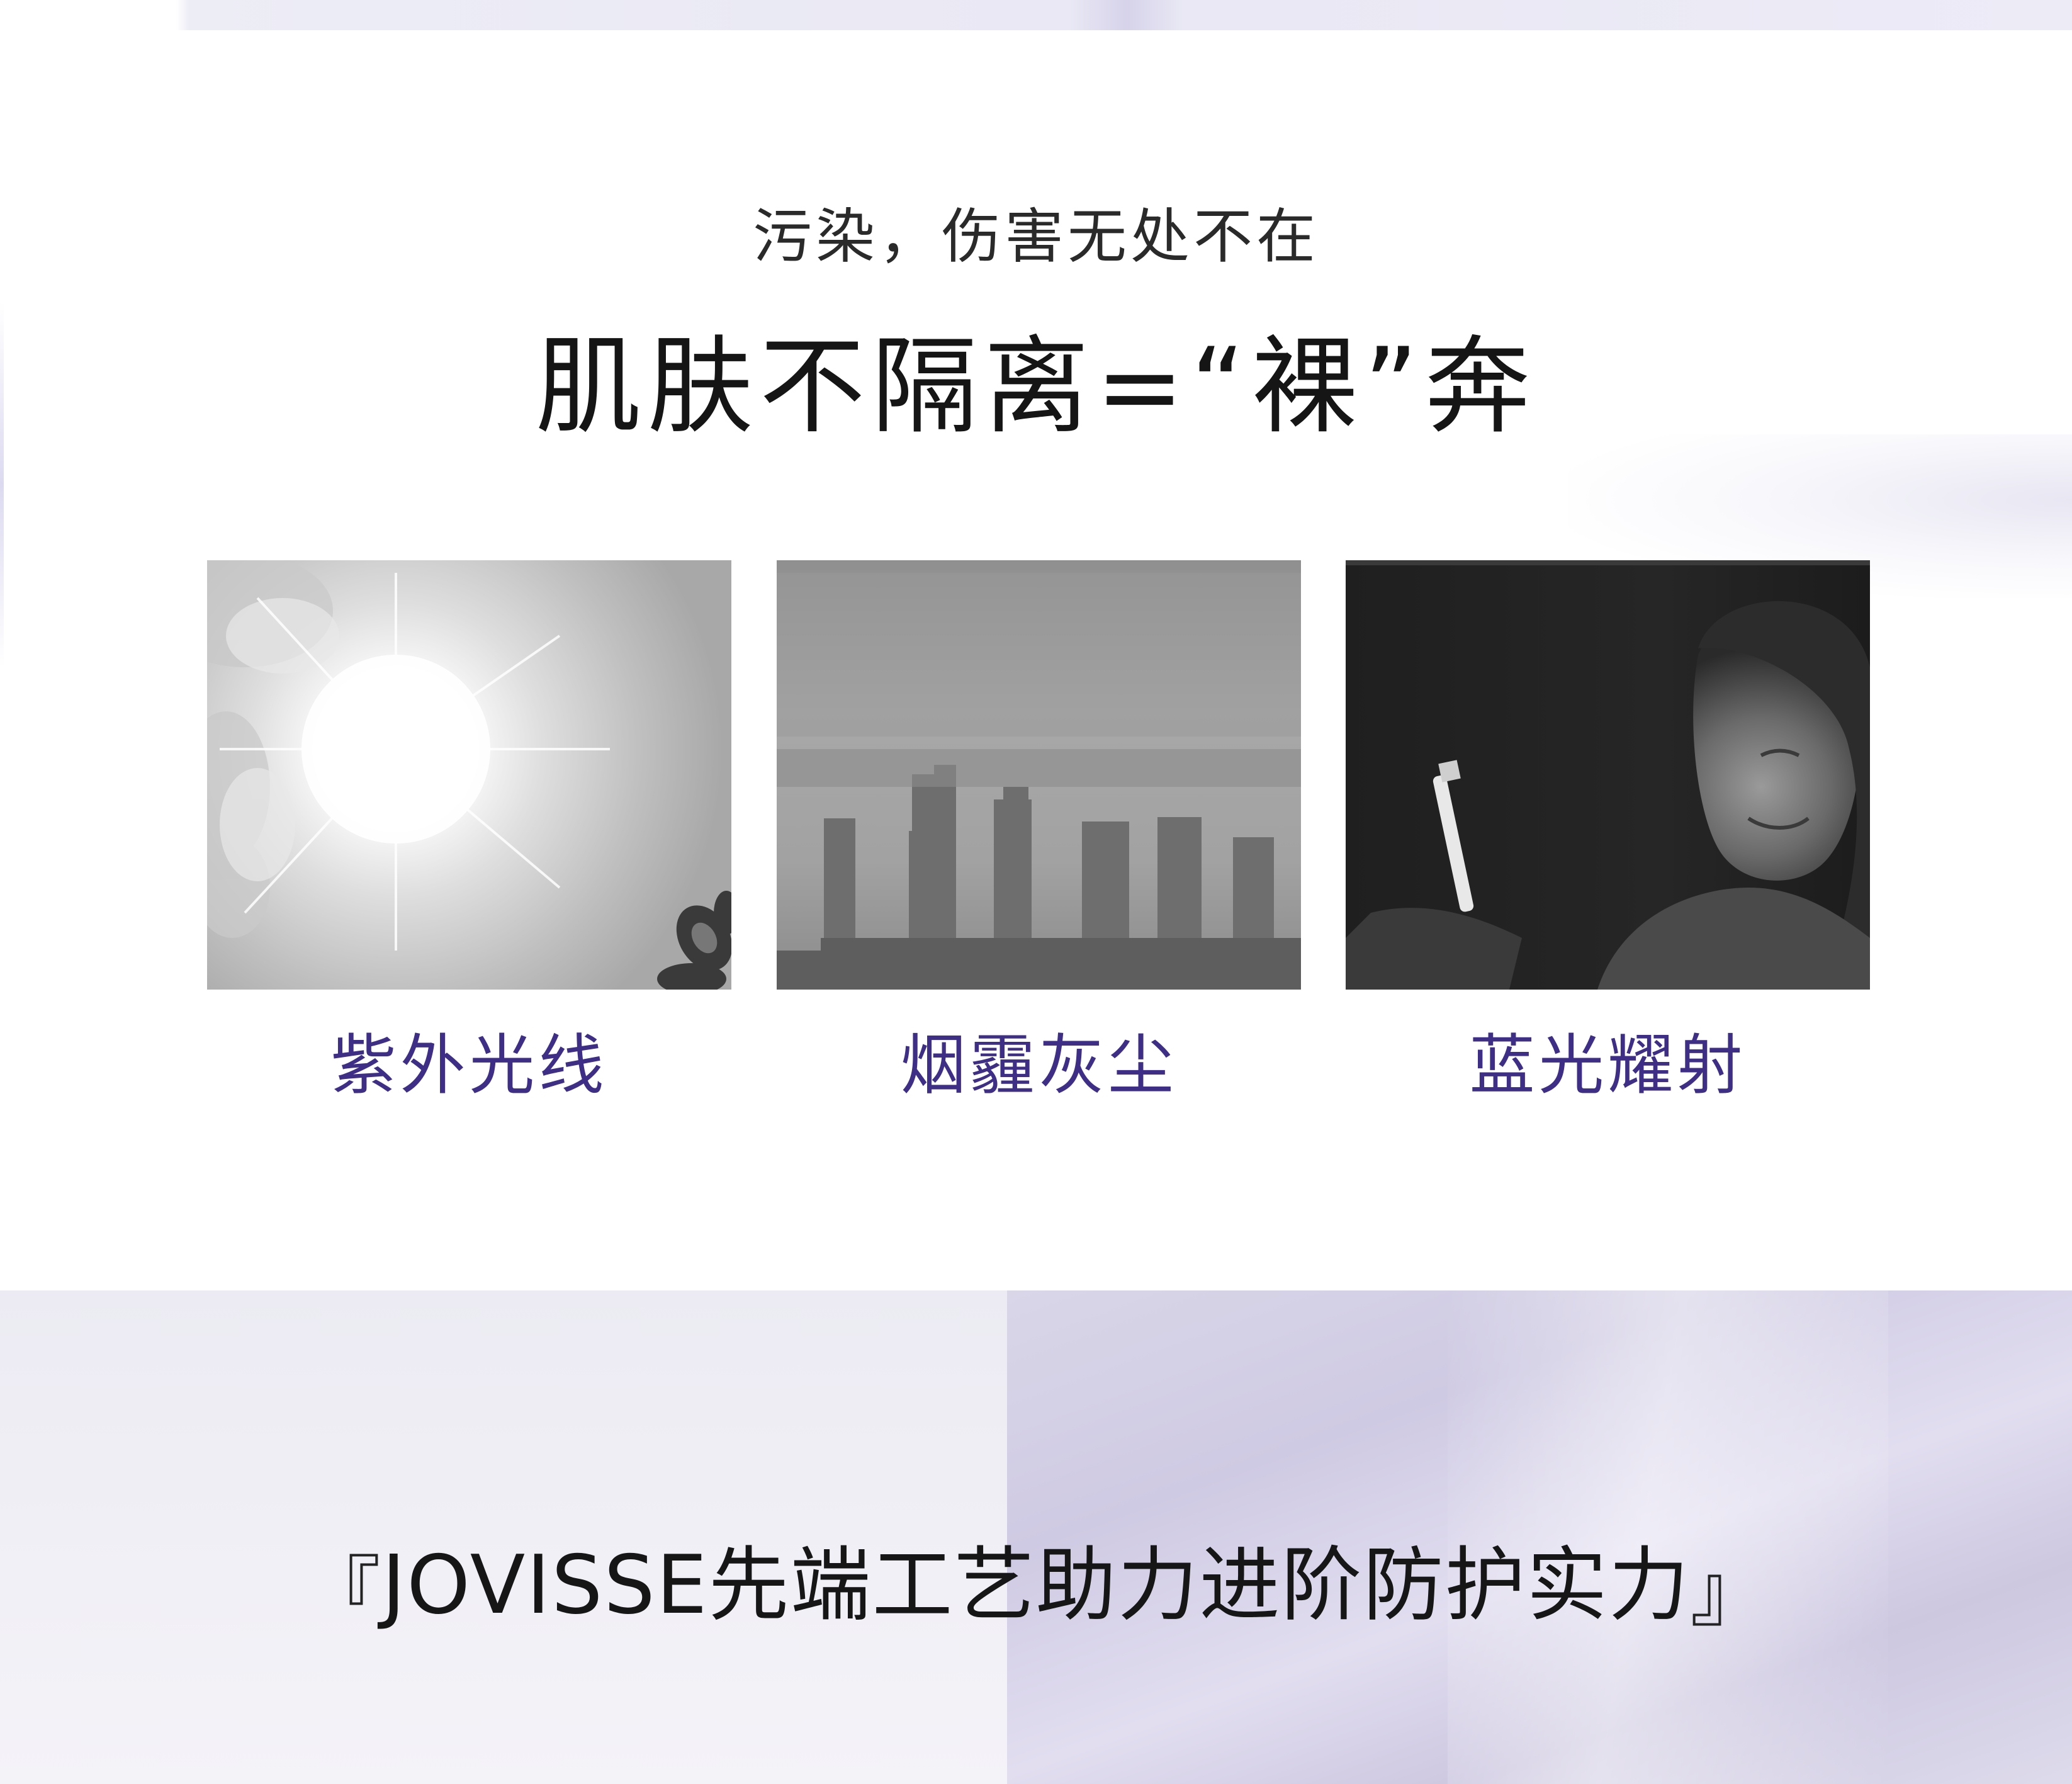  What do you see at coordinates (469, 775) in the screenshot?
I see `sun-glare-photo` at bounding box center [469, 775].